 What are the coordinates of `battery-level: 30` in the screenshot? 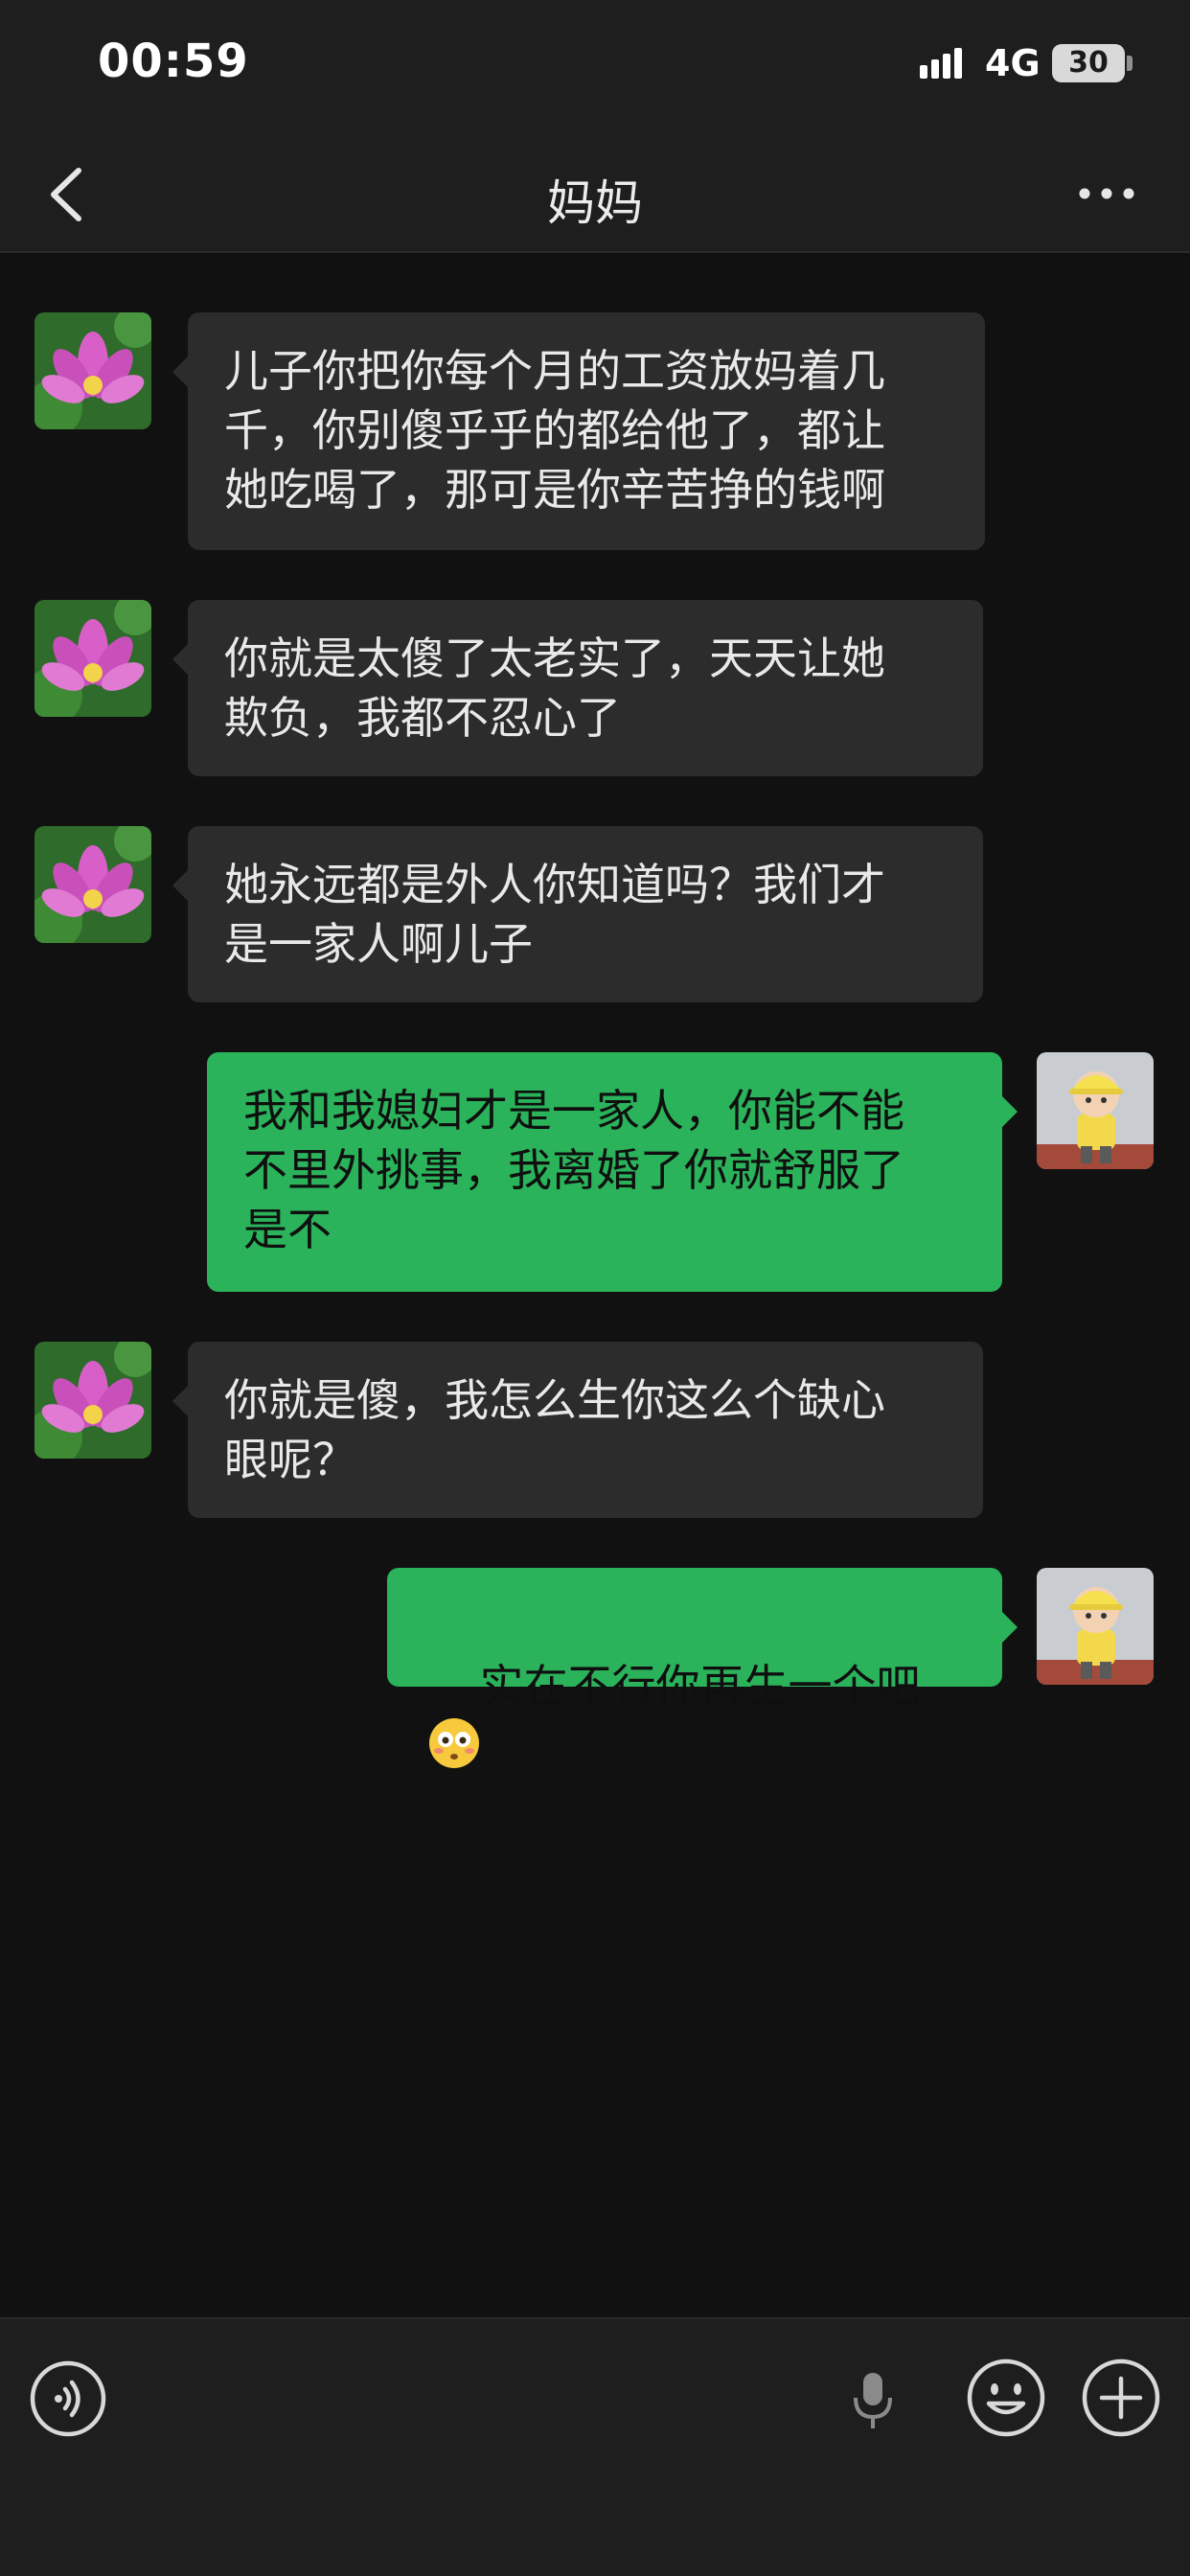 It's located at (1089, 63).